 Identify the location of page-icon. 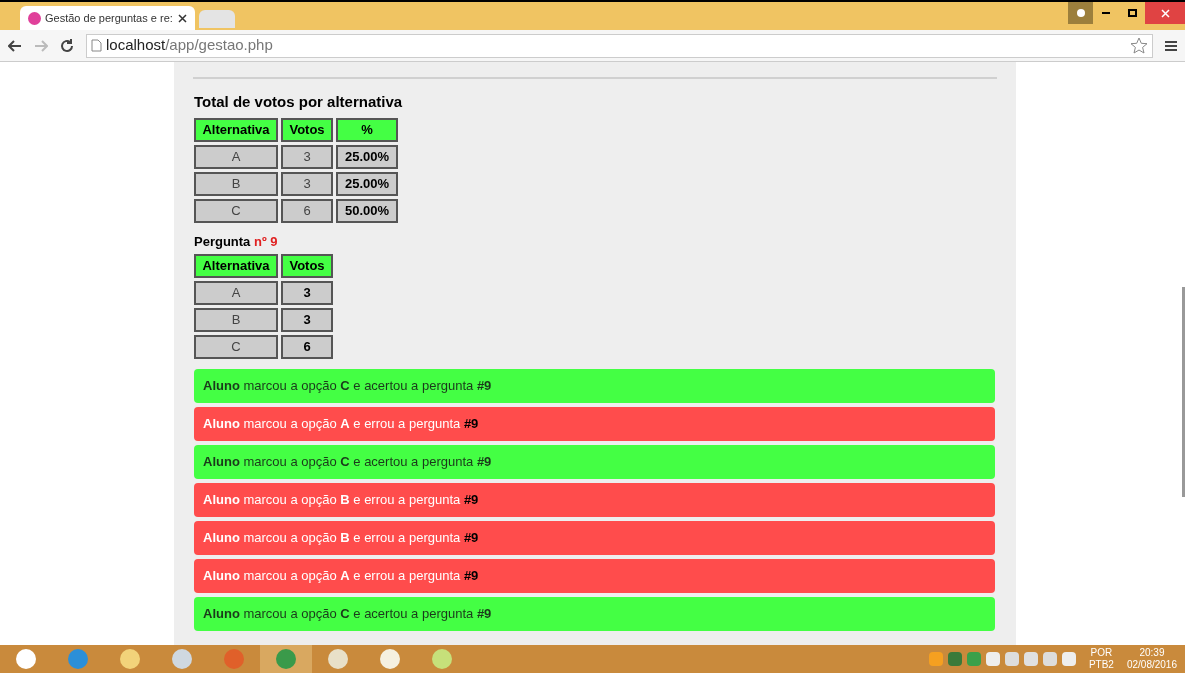
(96, 45).